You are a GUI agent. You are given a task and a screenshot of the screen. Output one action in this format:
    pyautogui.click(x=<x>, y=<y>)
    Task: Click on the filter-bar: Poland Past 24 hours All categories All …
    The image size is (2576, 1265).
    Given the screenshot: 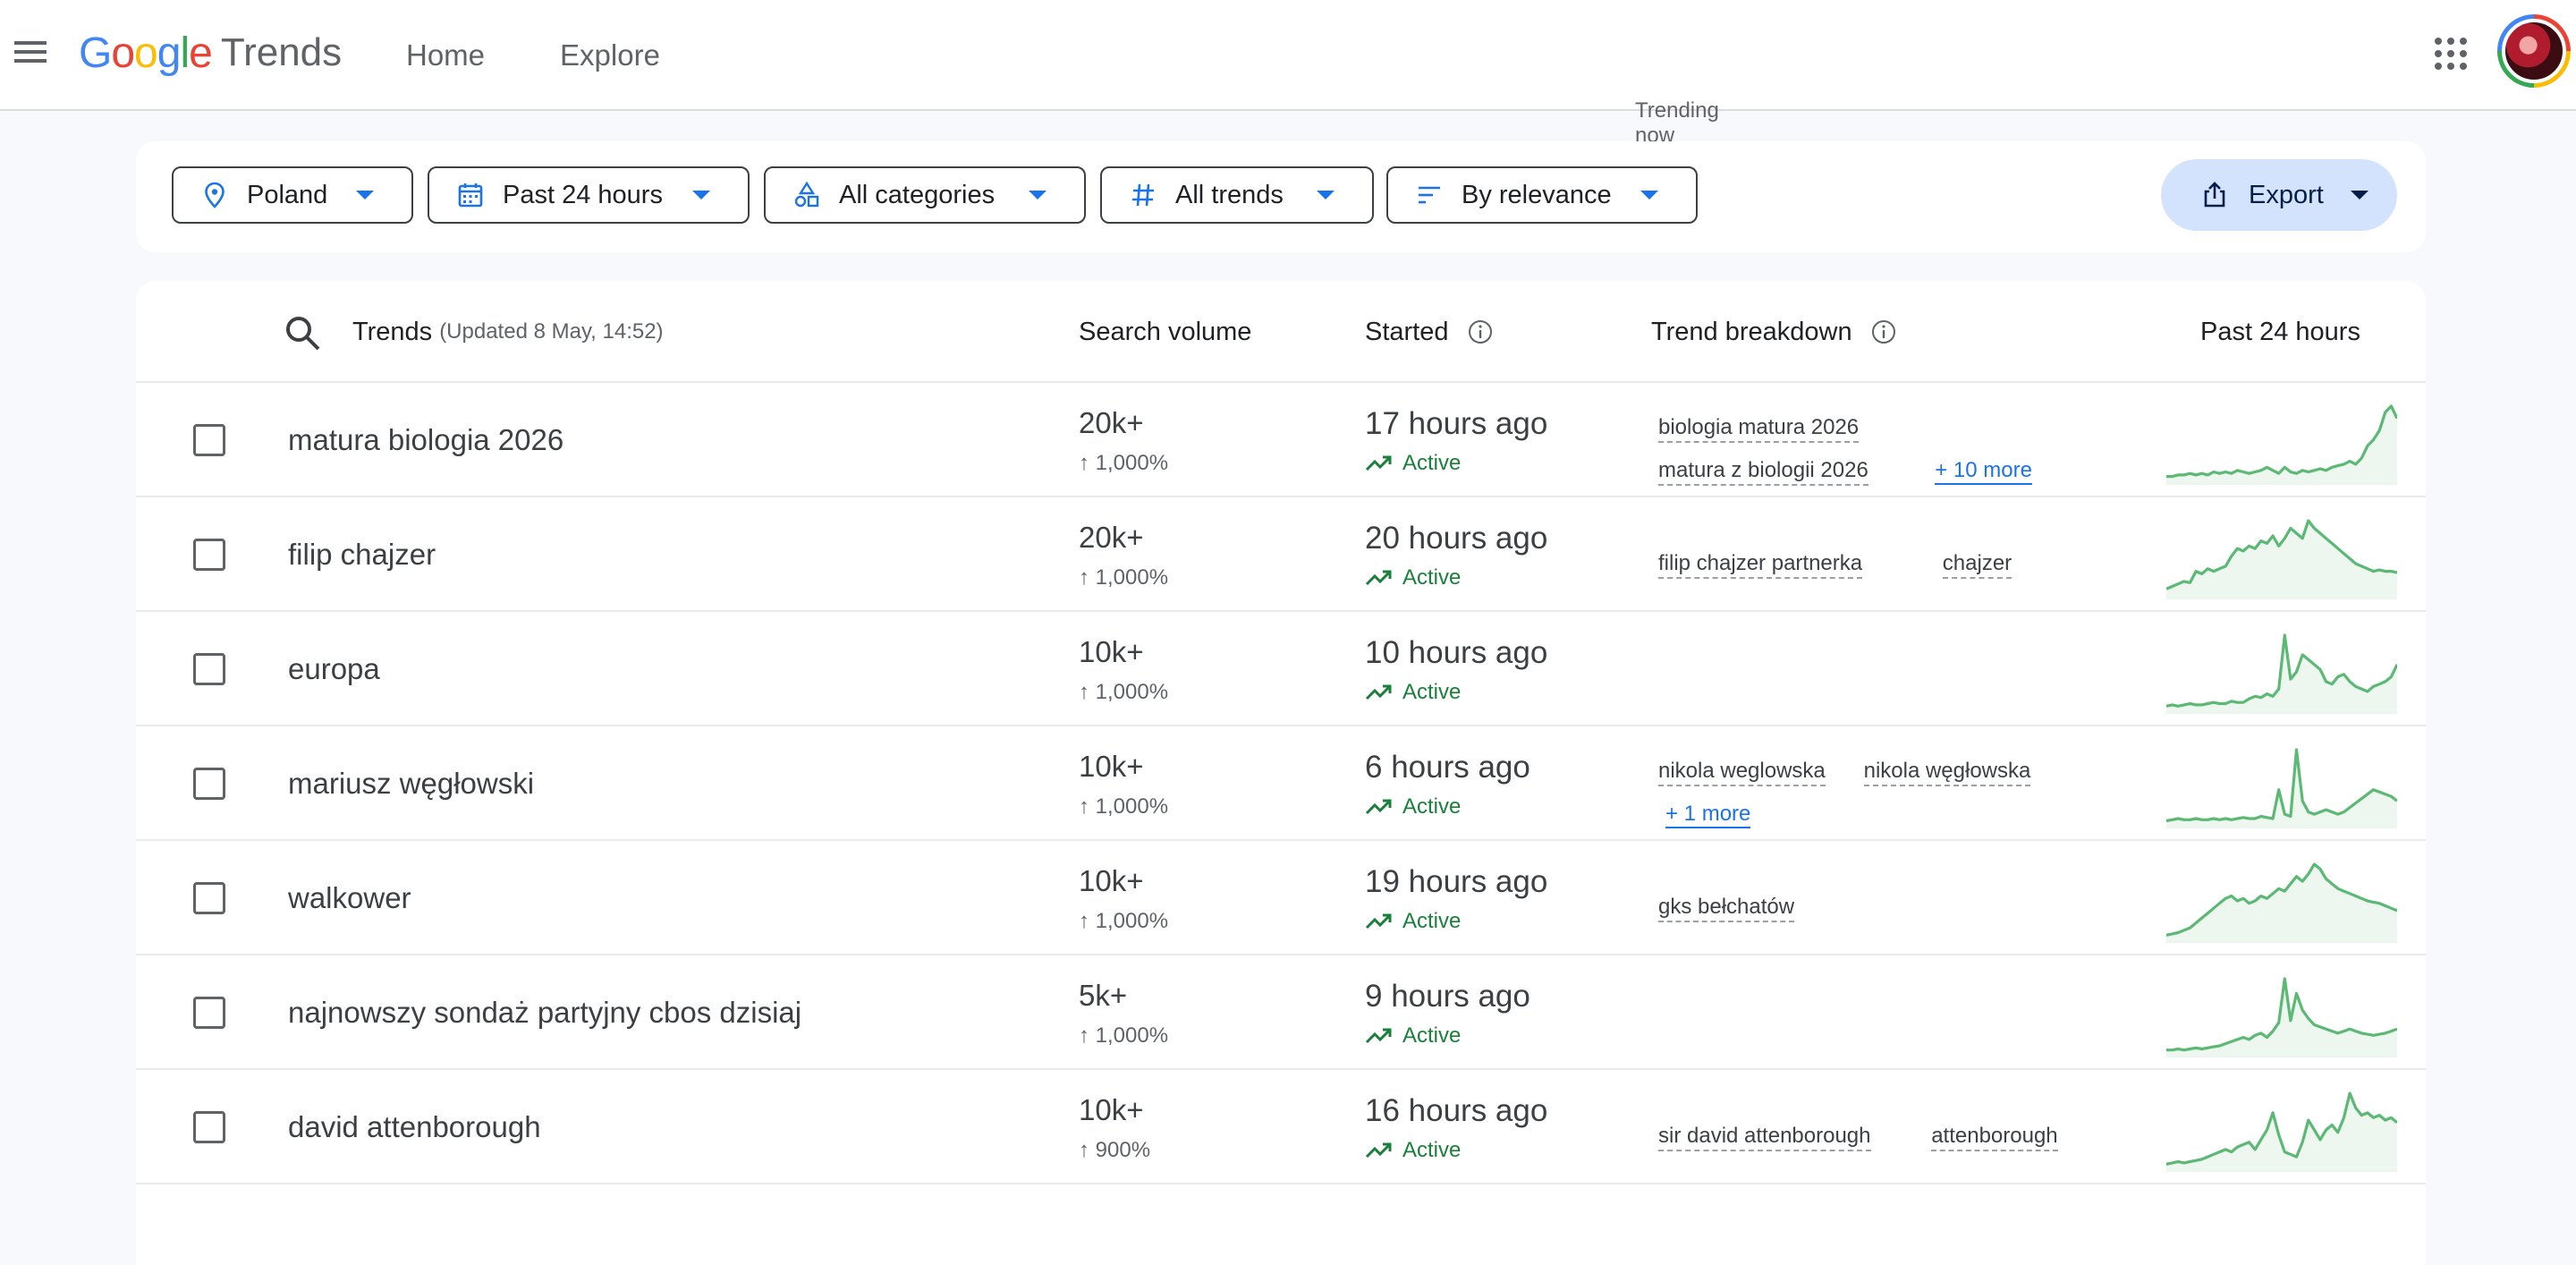 What is the action you would take?
    pyautogui.click(x=1281, y=196)
    